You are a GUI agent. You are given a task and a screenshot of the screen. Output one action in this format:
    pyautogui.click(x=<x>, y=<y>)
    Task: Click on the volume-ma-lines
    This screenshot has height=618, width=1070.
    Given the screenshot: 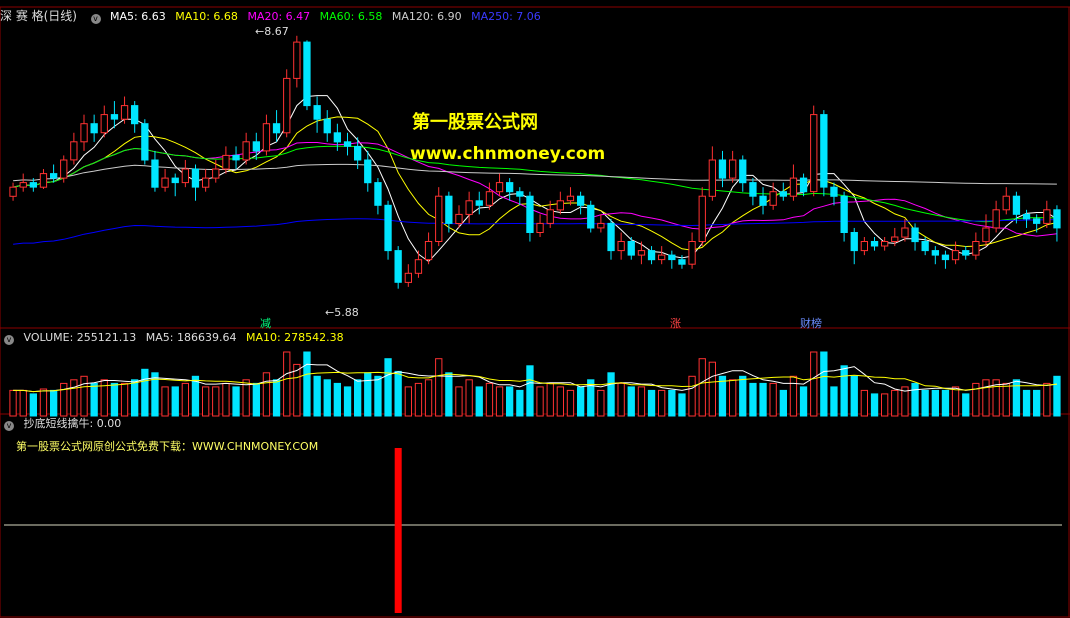 What is the action you would take?
    pyautogui.click(x=535, y=378)
    